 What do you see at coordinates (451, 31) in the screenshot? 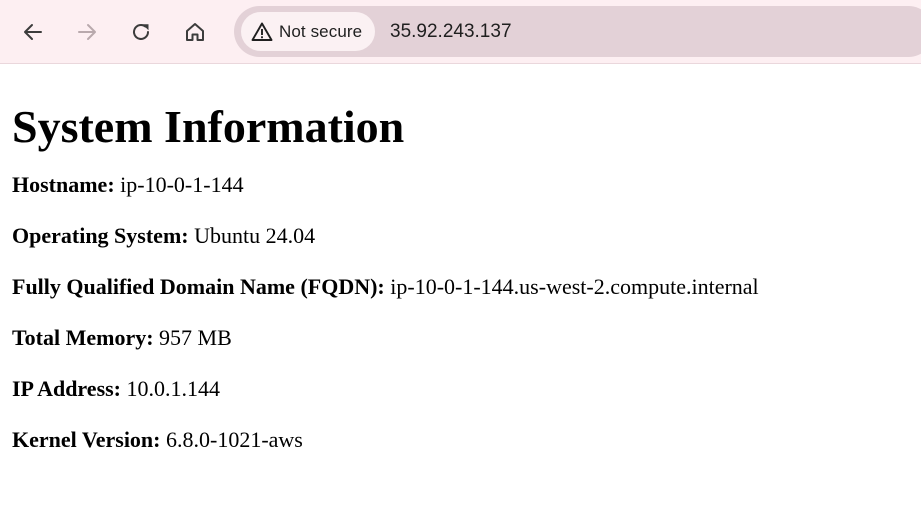
I see `url-text: 35.92.243.137` at bounding box center [451, 31].